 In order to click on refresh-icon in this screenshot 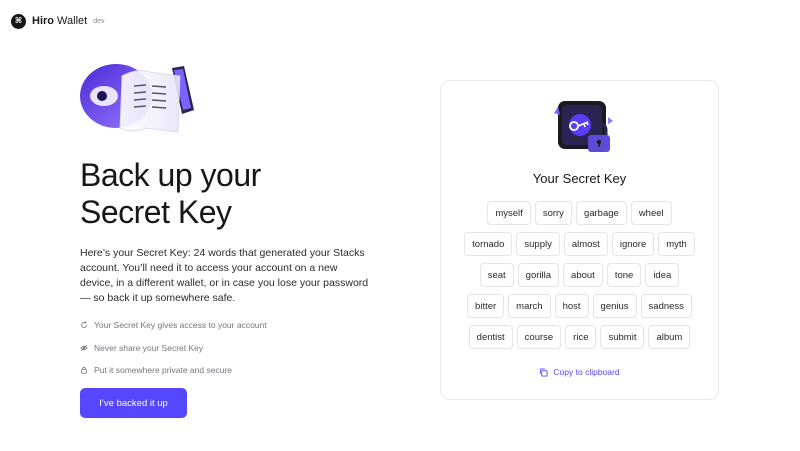, I will do `click(84, 325)`.